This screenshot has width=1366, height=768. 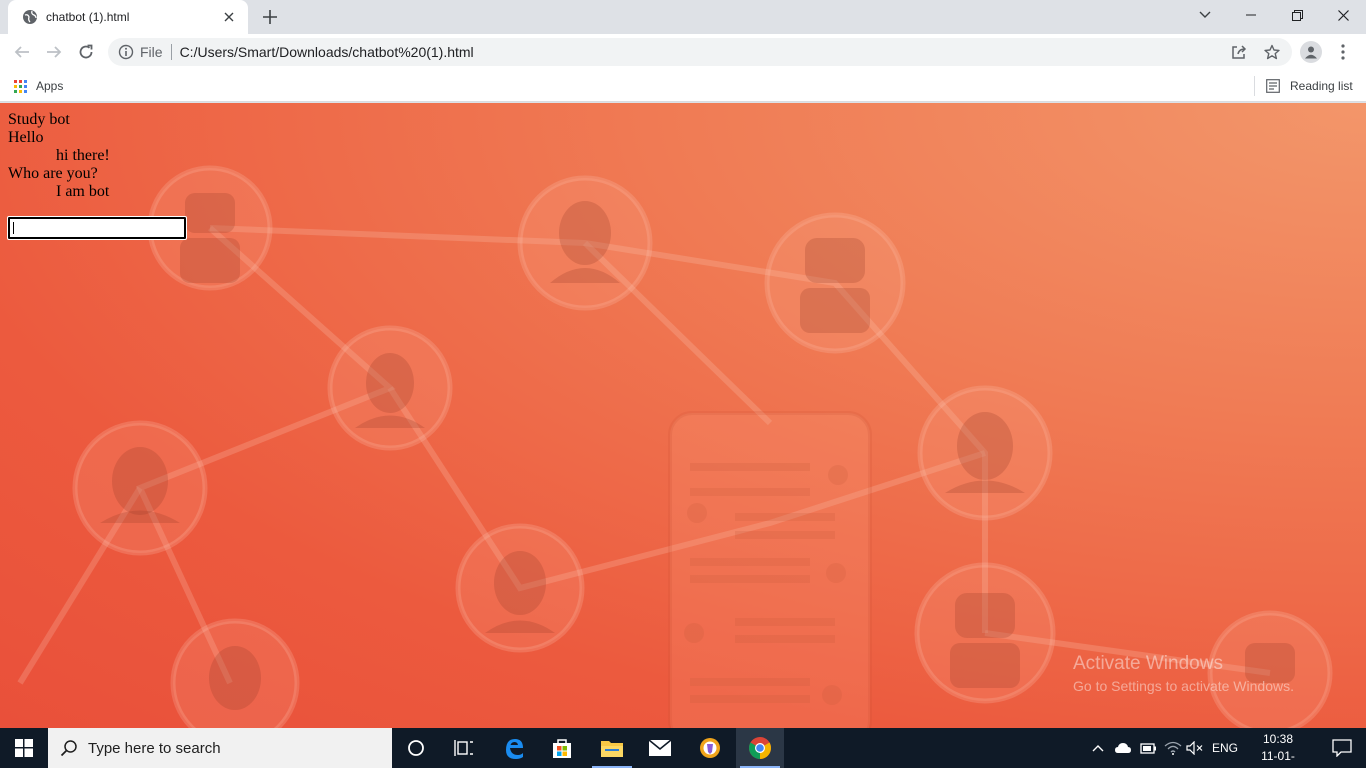 What do you see at coordinates (1123, 748) in the screenshot?
I see `onedrive-cloud-icon` at bounding box center [1123, 748].